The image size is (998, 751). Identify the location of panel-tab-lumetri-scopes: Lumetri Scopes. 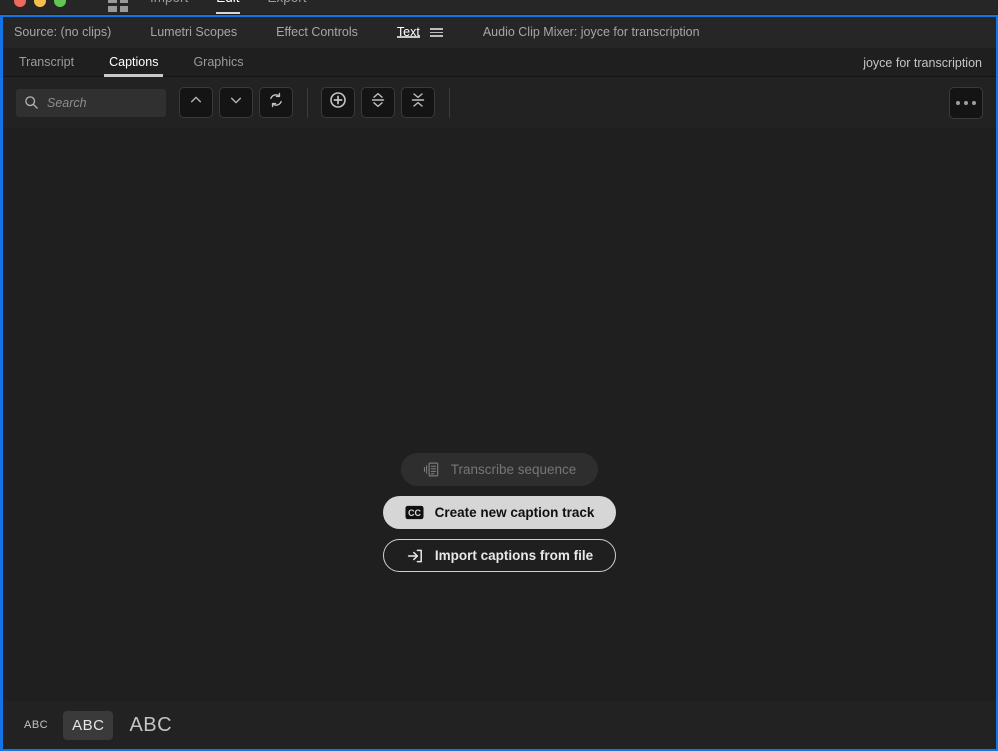
(193, 32).